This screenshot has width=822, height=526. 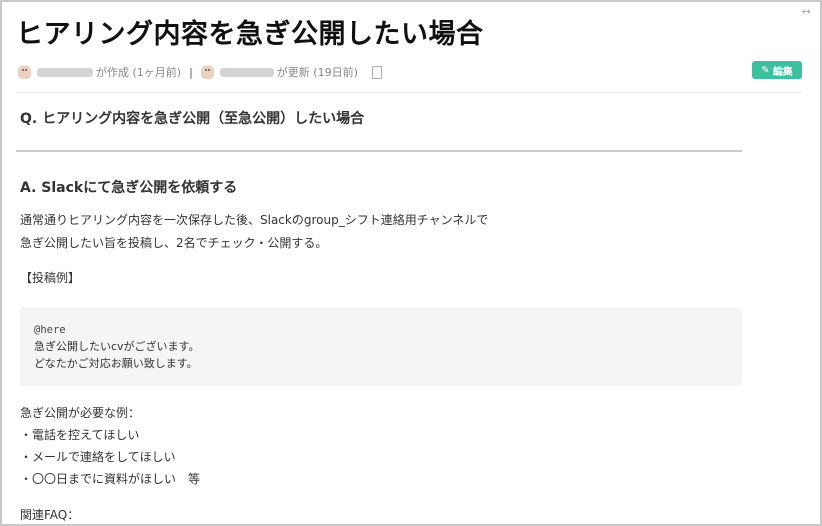 What do you see at coordinates (379, 151) in the screenshot?
I see `question-divider` at bounding box center [379, 151].